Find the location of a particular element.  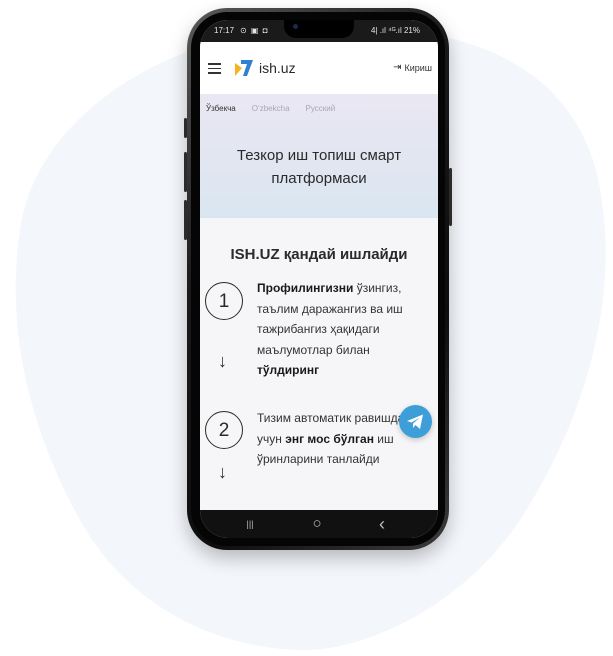

step-2-bold-mid: энг мос бўлган is located at coordinates (329, 438).